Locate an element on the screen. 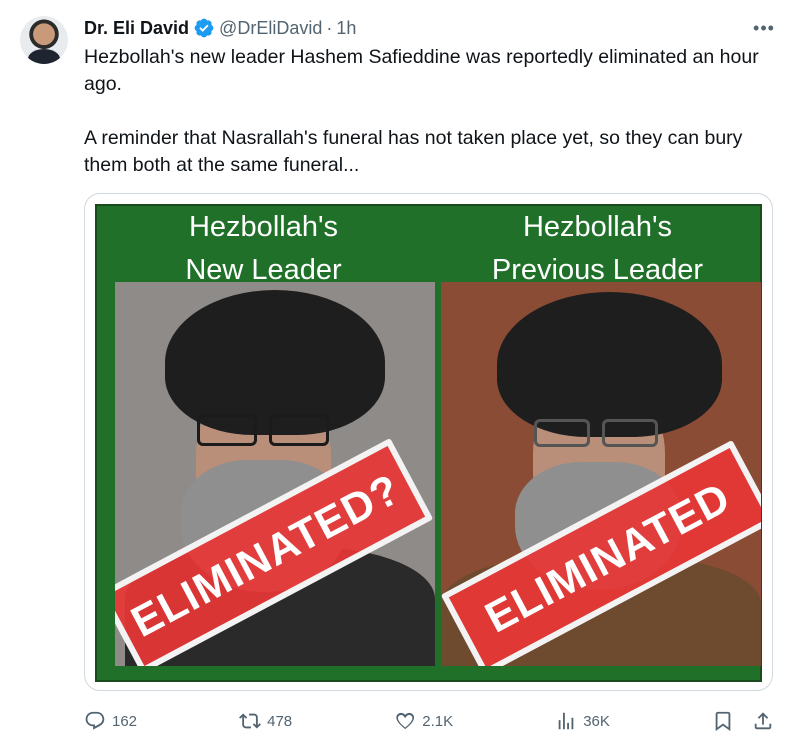 The height and width of the screenshot is (750, 795). reply-button: 162 is located at coordinates (110, 721).